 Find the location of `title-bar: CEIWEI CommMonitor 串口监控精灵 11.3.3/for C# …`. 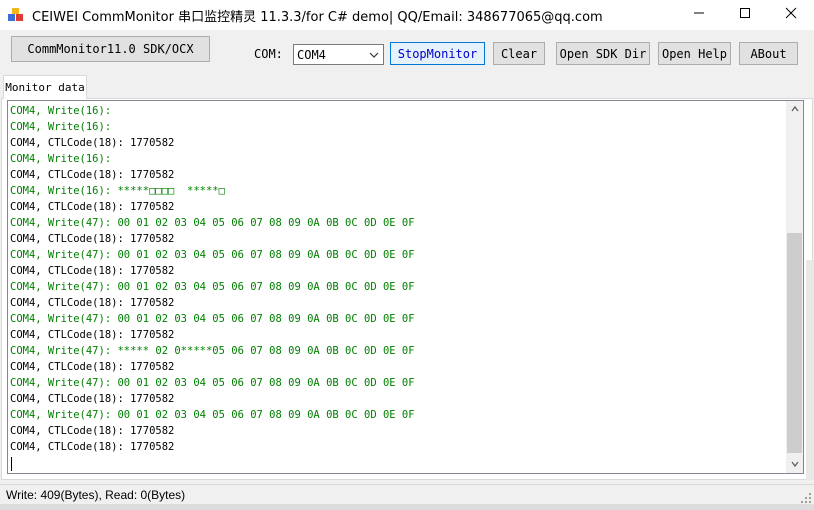

title-bar: CEIWEI CommMonitor 串口监控精灵 11.3.3/for C# … is located at coordinates (407, 15).